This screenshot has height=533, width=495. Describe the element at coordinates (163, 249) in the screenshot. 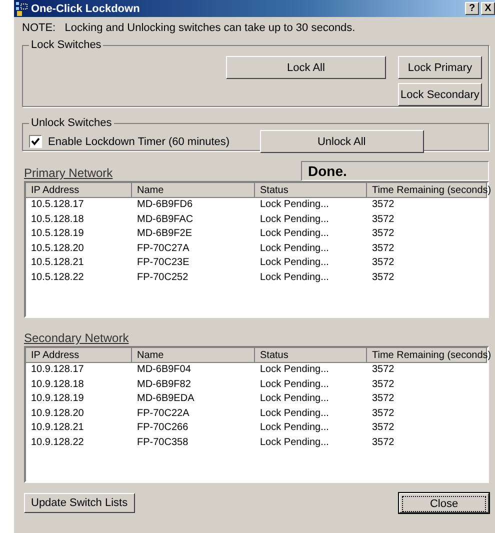

I see `table-cell-text: FP-70C27A` at that location.